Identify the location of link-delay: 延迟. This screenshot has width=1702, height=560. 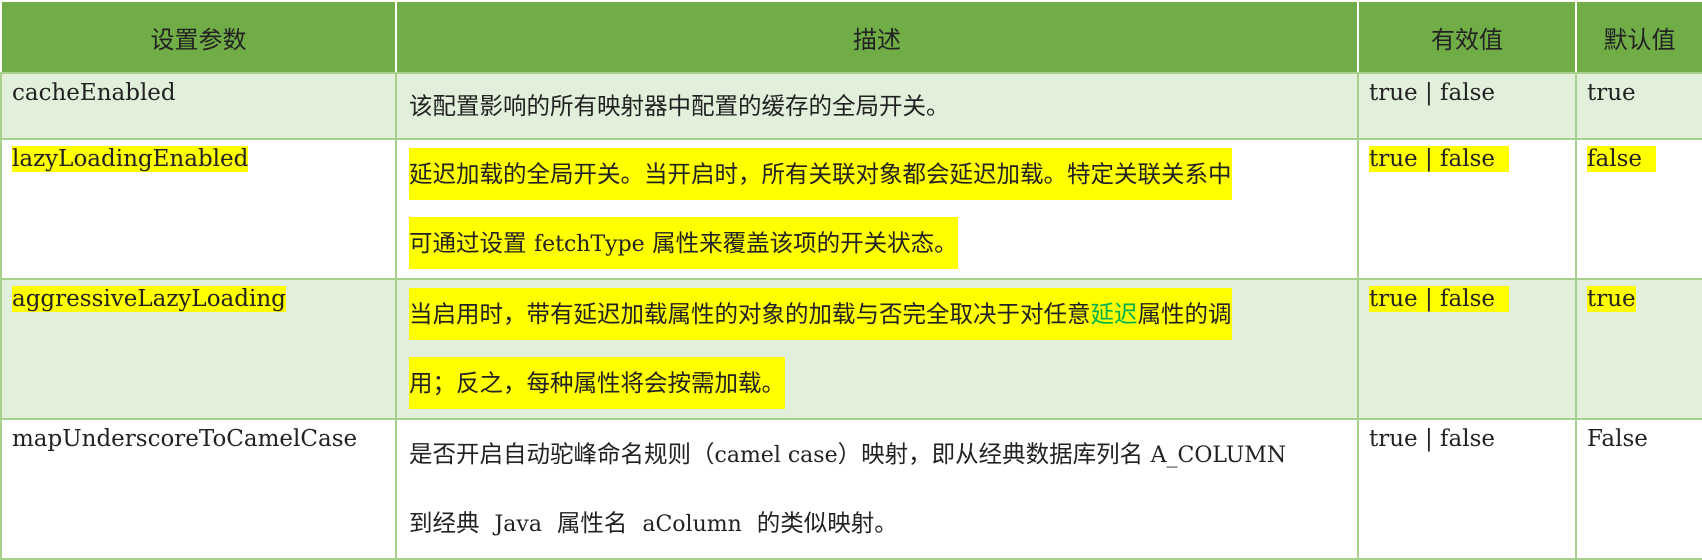
(1114, 314).